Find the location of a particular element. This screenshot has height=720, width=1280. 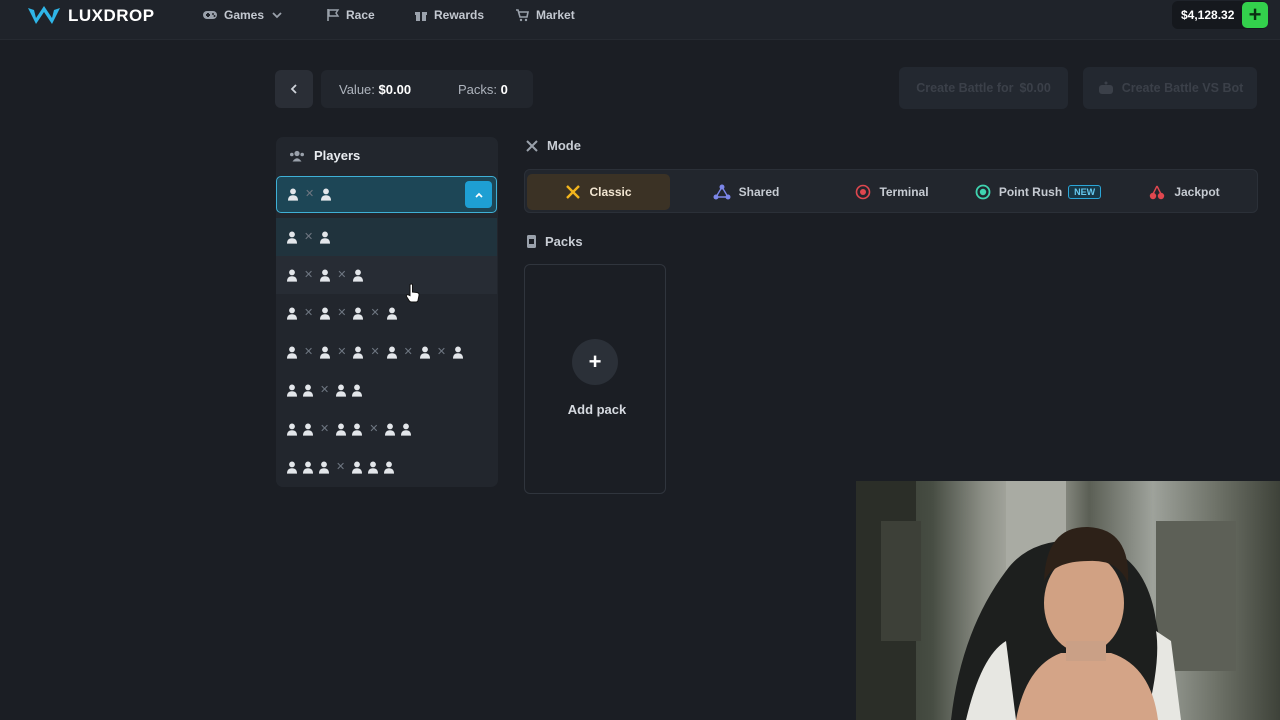

value-stat: Value: $0.00 is located at coordinates (375, 89).